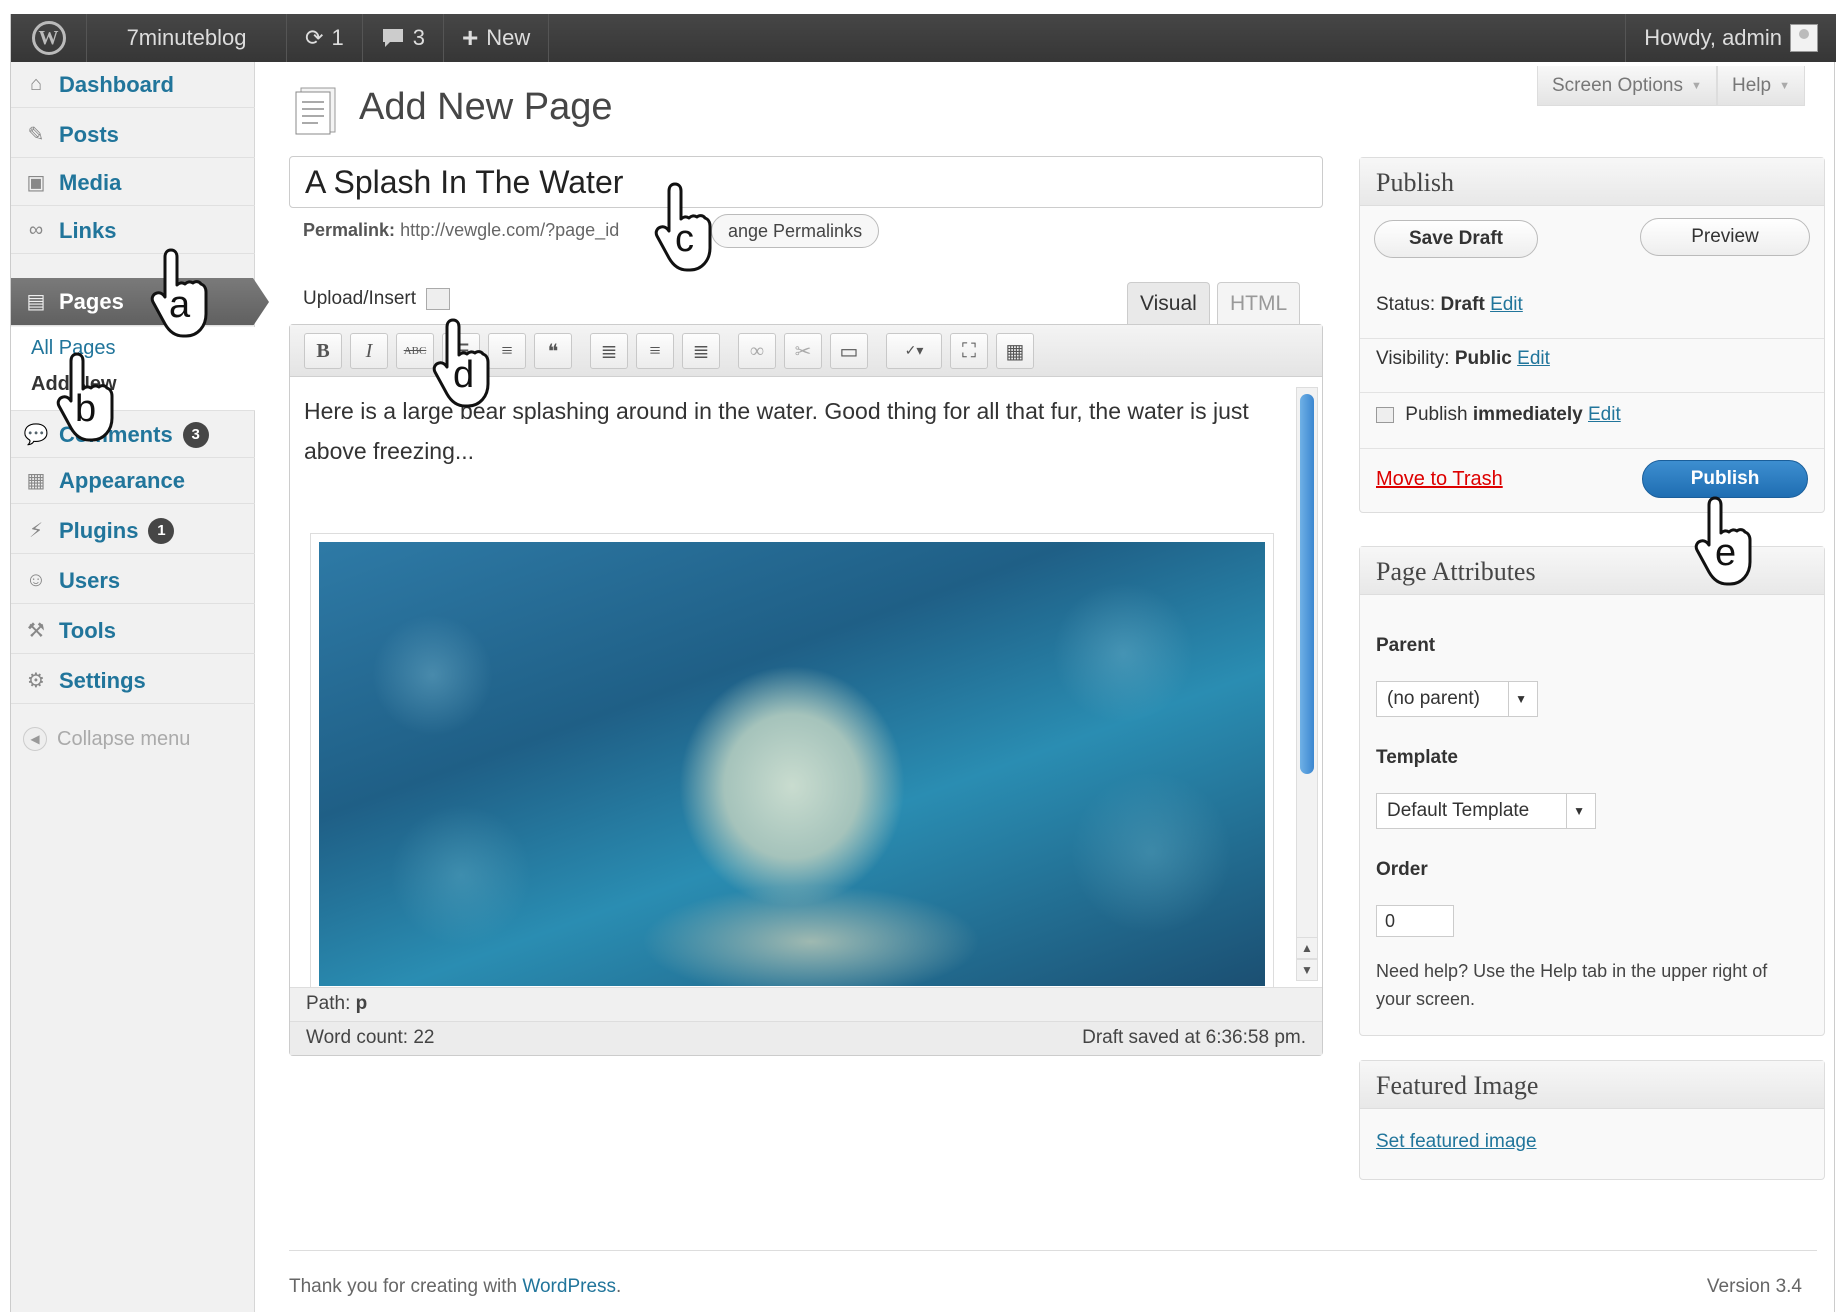  What do you see at coordinates (122, 480) in the screenshot?
I see `sidebar-item-label: Appearance` at bounding box center [122, 480].